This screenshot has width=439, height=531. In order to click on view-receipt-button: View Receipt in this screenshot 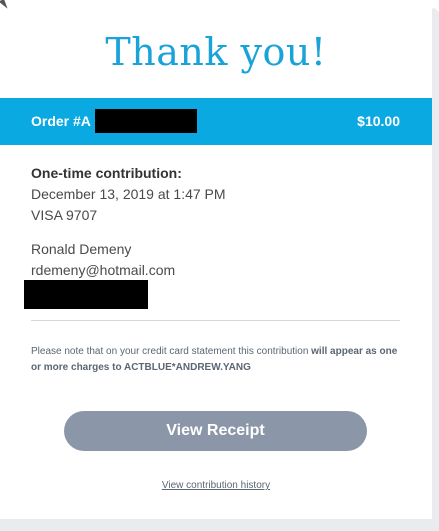, I will do `click(215, 431)`.